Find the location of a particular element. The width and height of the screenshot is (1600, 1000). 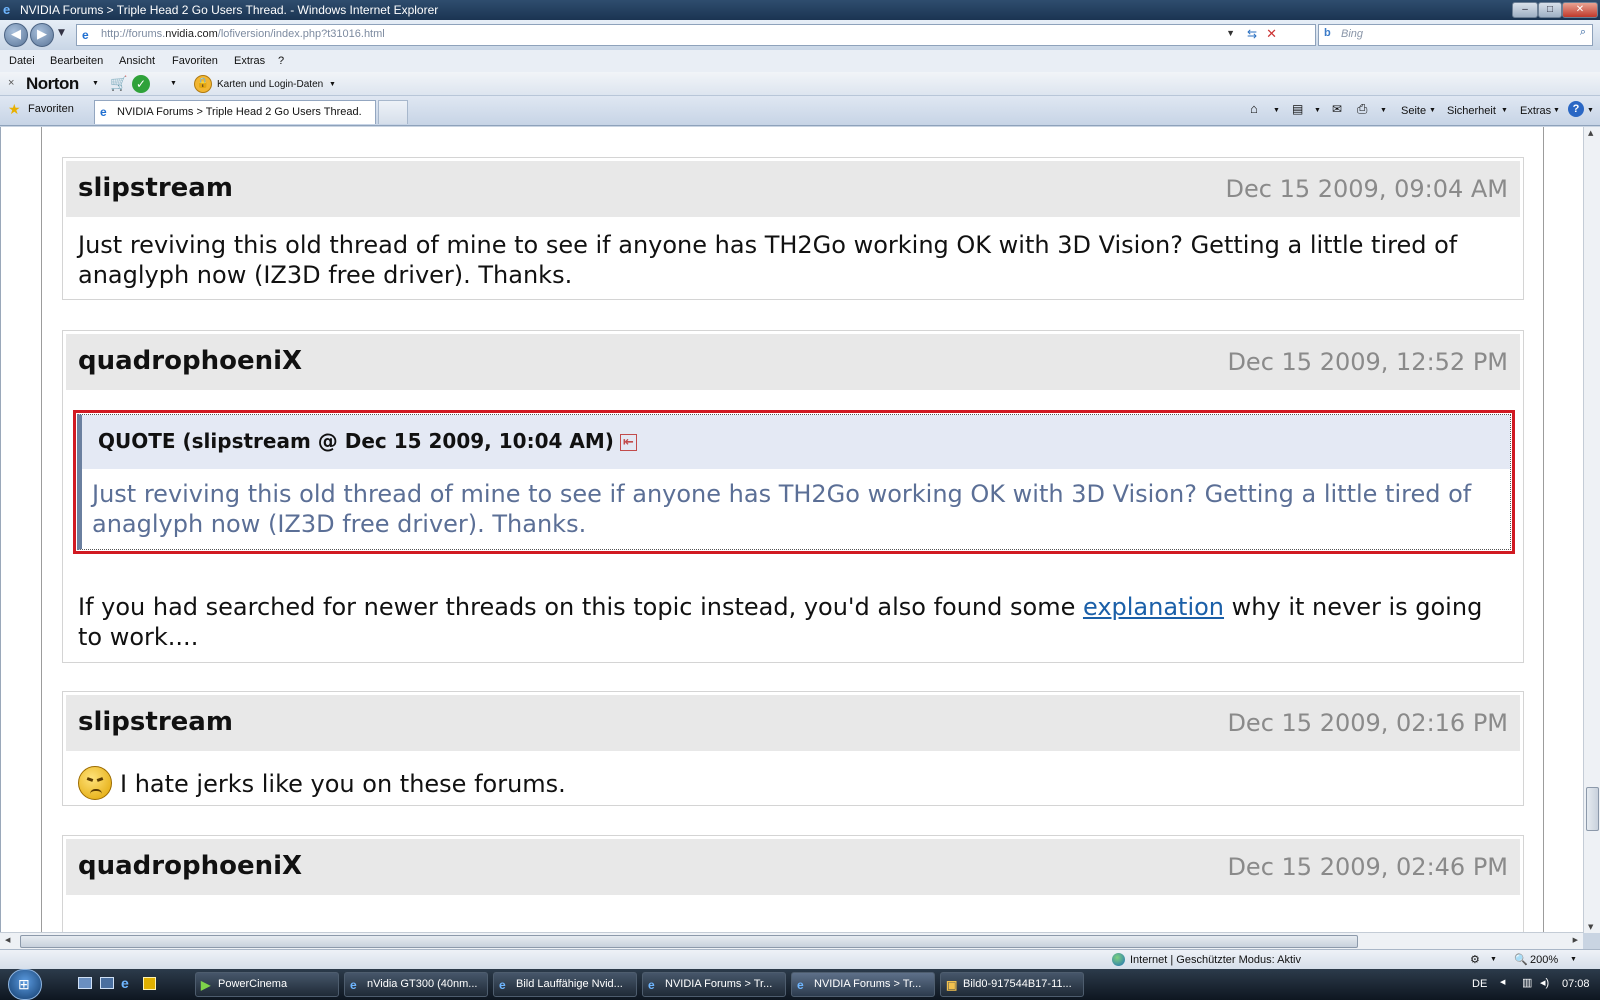

scroll-right-icon: ▶ is located at coordinates (1575, 940).